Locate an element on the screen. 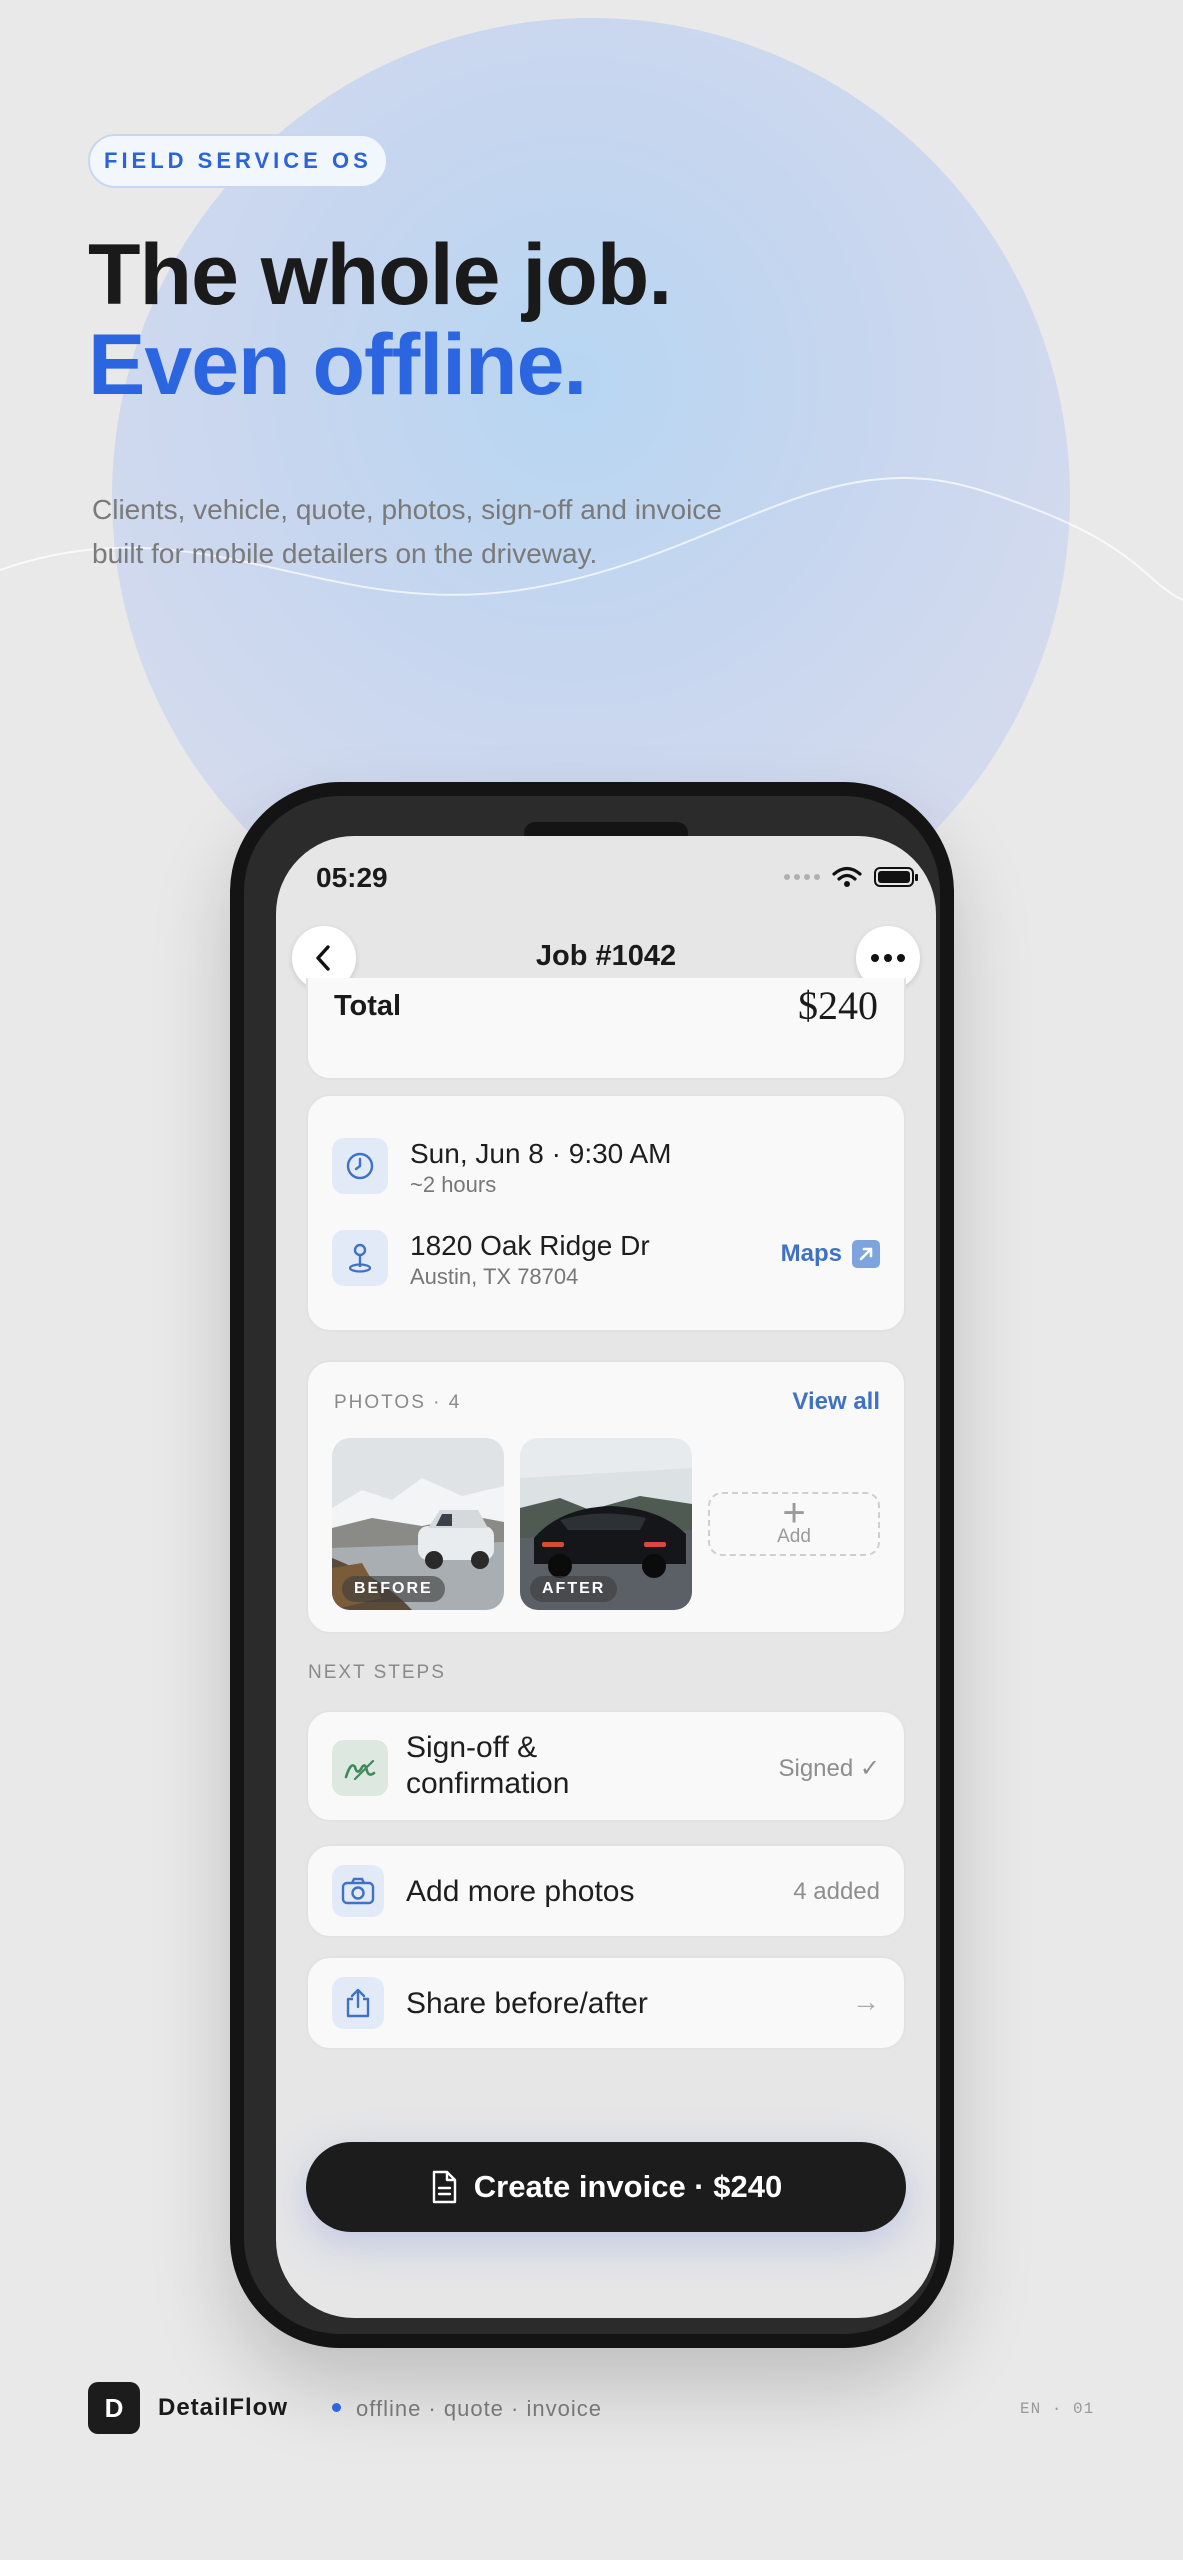 The height and width of the screenshot is (2560, 1183). view-all-photos-link: View all is located at coordinates (836, 1402).